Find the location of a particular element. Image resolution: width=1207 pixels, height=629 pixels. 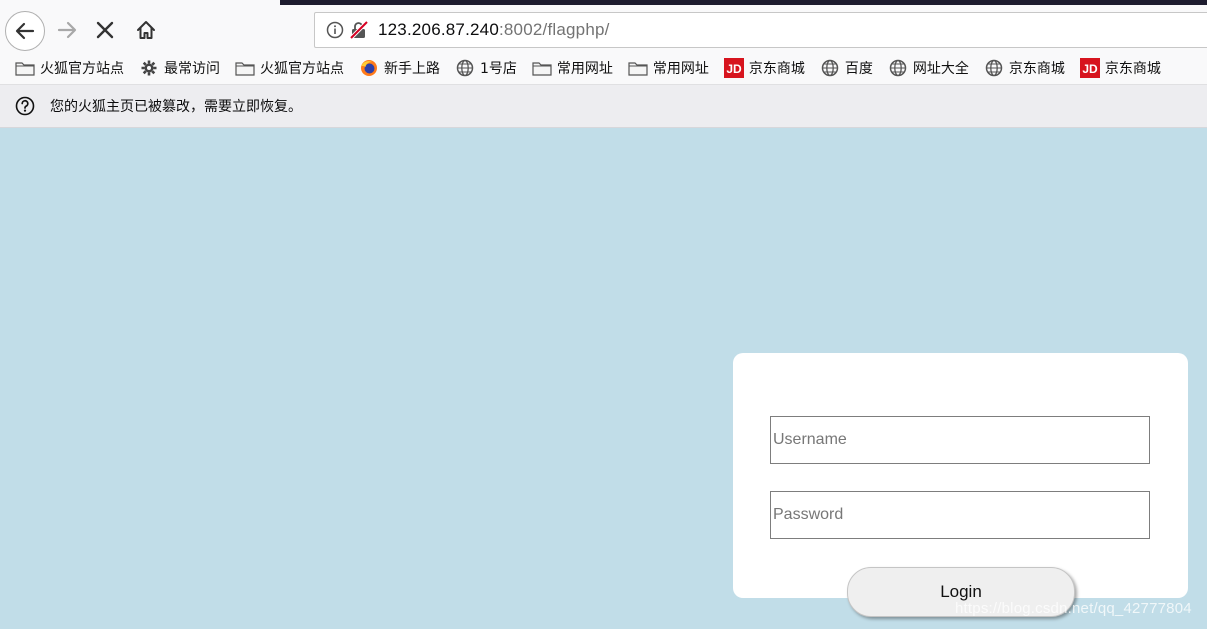

question-icon is located at coordinates (25, 106).